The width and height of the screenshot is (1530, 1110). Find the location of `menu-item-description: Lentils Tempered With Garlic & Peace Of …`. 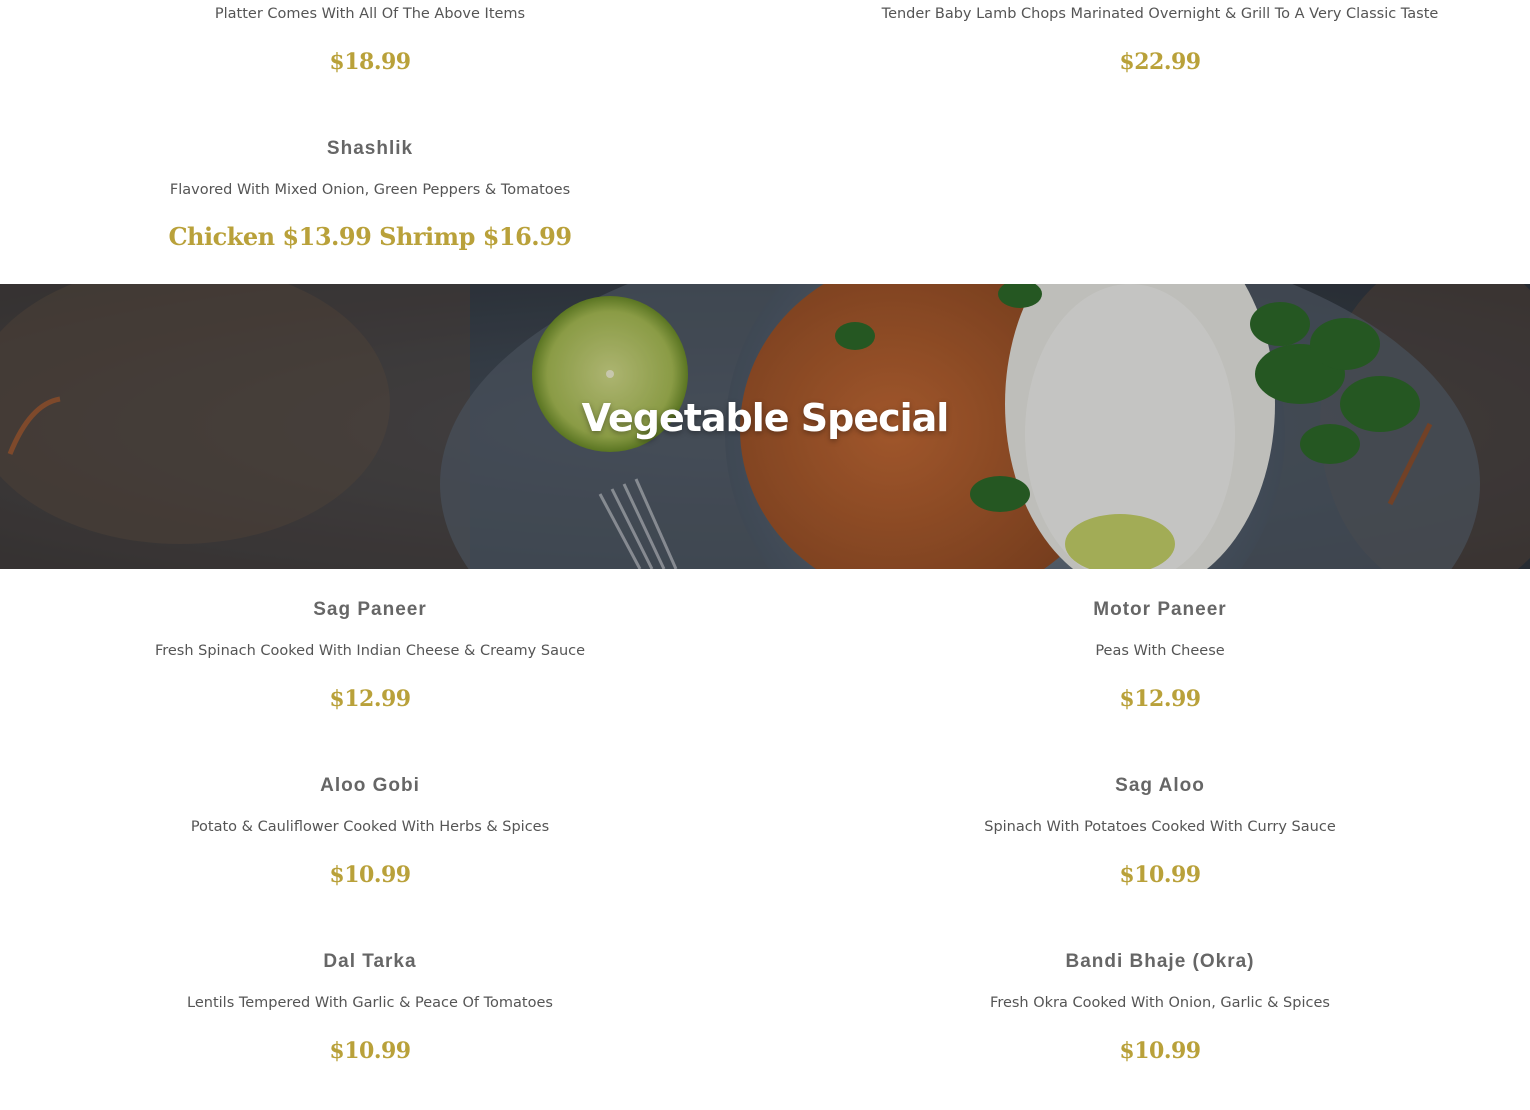

menu-item-description: Lentils Tempered With Garlic & Peace Of … is located at coordinates (370, 1003).